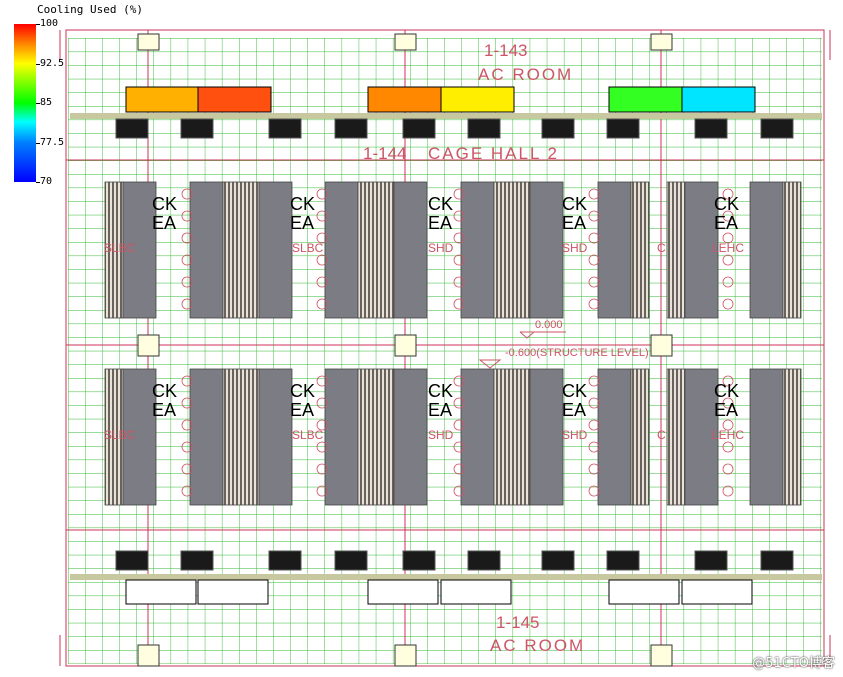 The image size is (843, 677). What do you see at coordinates (25, 103) in the screenshot?
I see `legend-color-bar` at bounding box center [25, 103].